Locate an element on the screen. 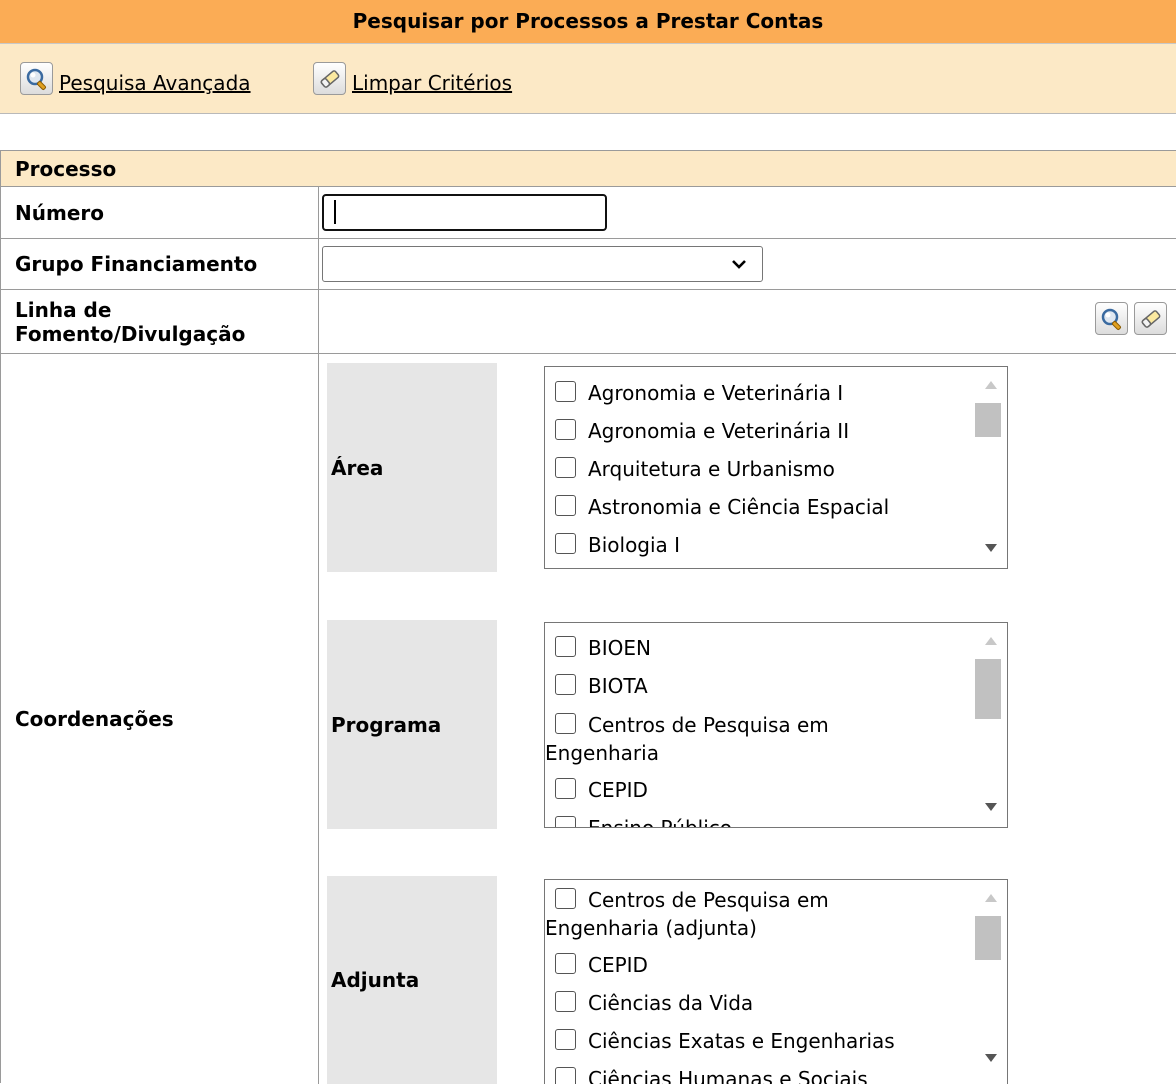 Image resolution: width=1176 pixels, height=1084 pixels. linha-actions is located at coordinates (1131, 318).